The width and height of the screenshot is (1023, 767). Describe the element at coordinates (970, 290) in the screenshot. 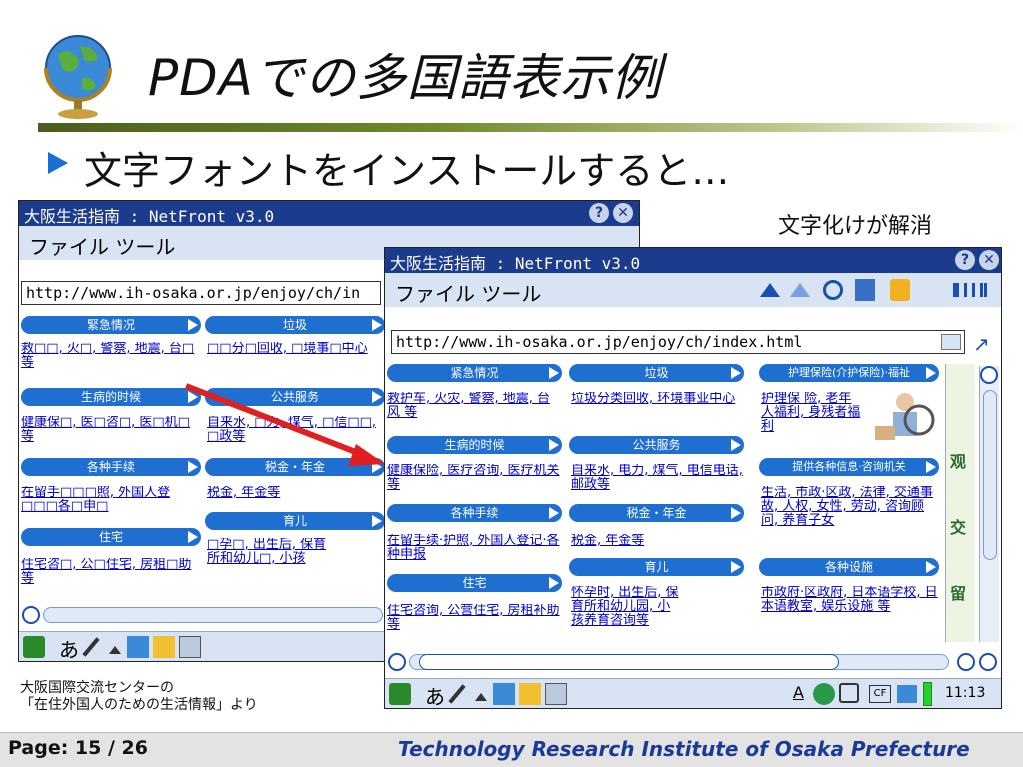

I see `menu-grid-icon` at that location.